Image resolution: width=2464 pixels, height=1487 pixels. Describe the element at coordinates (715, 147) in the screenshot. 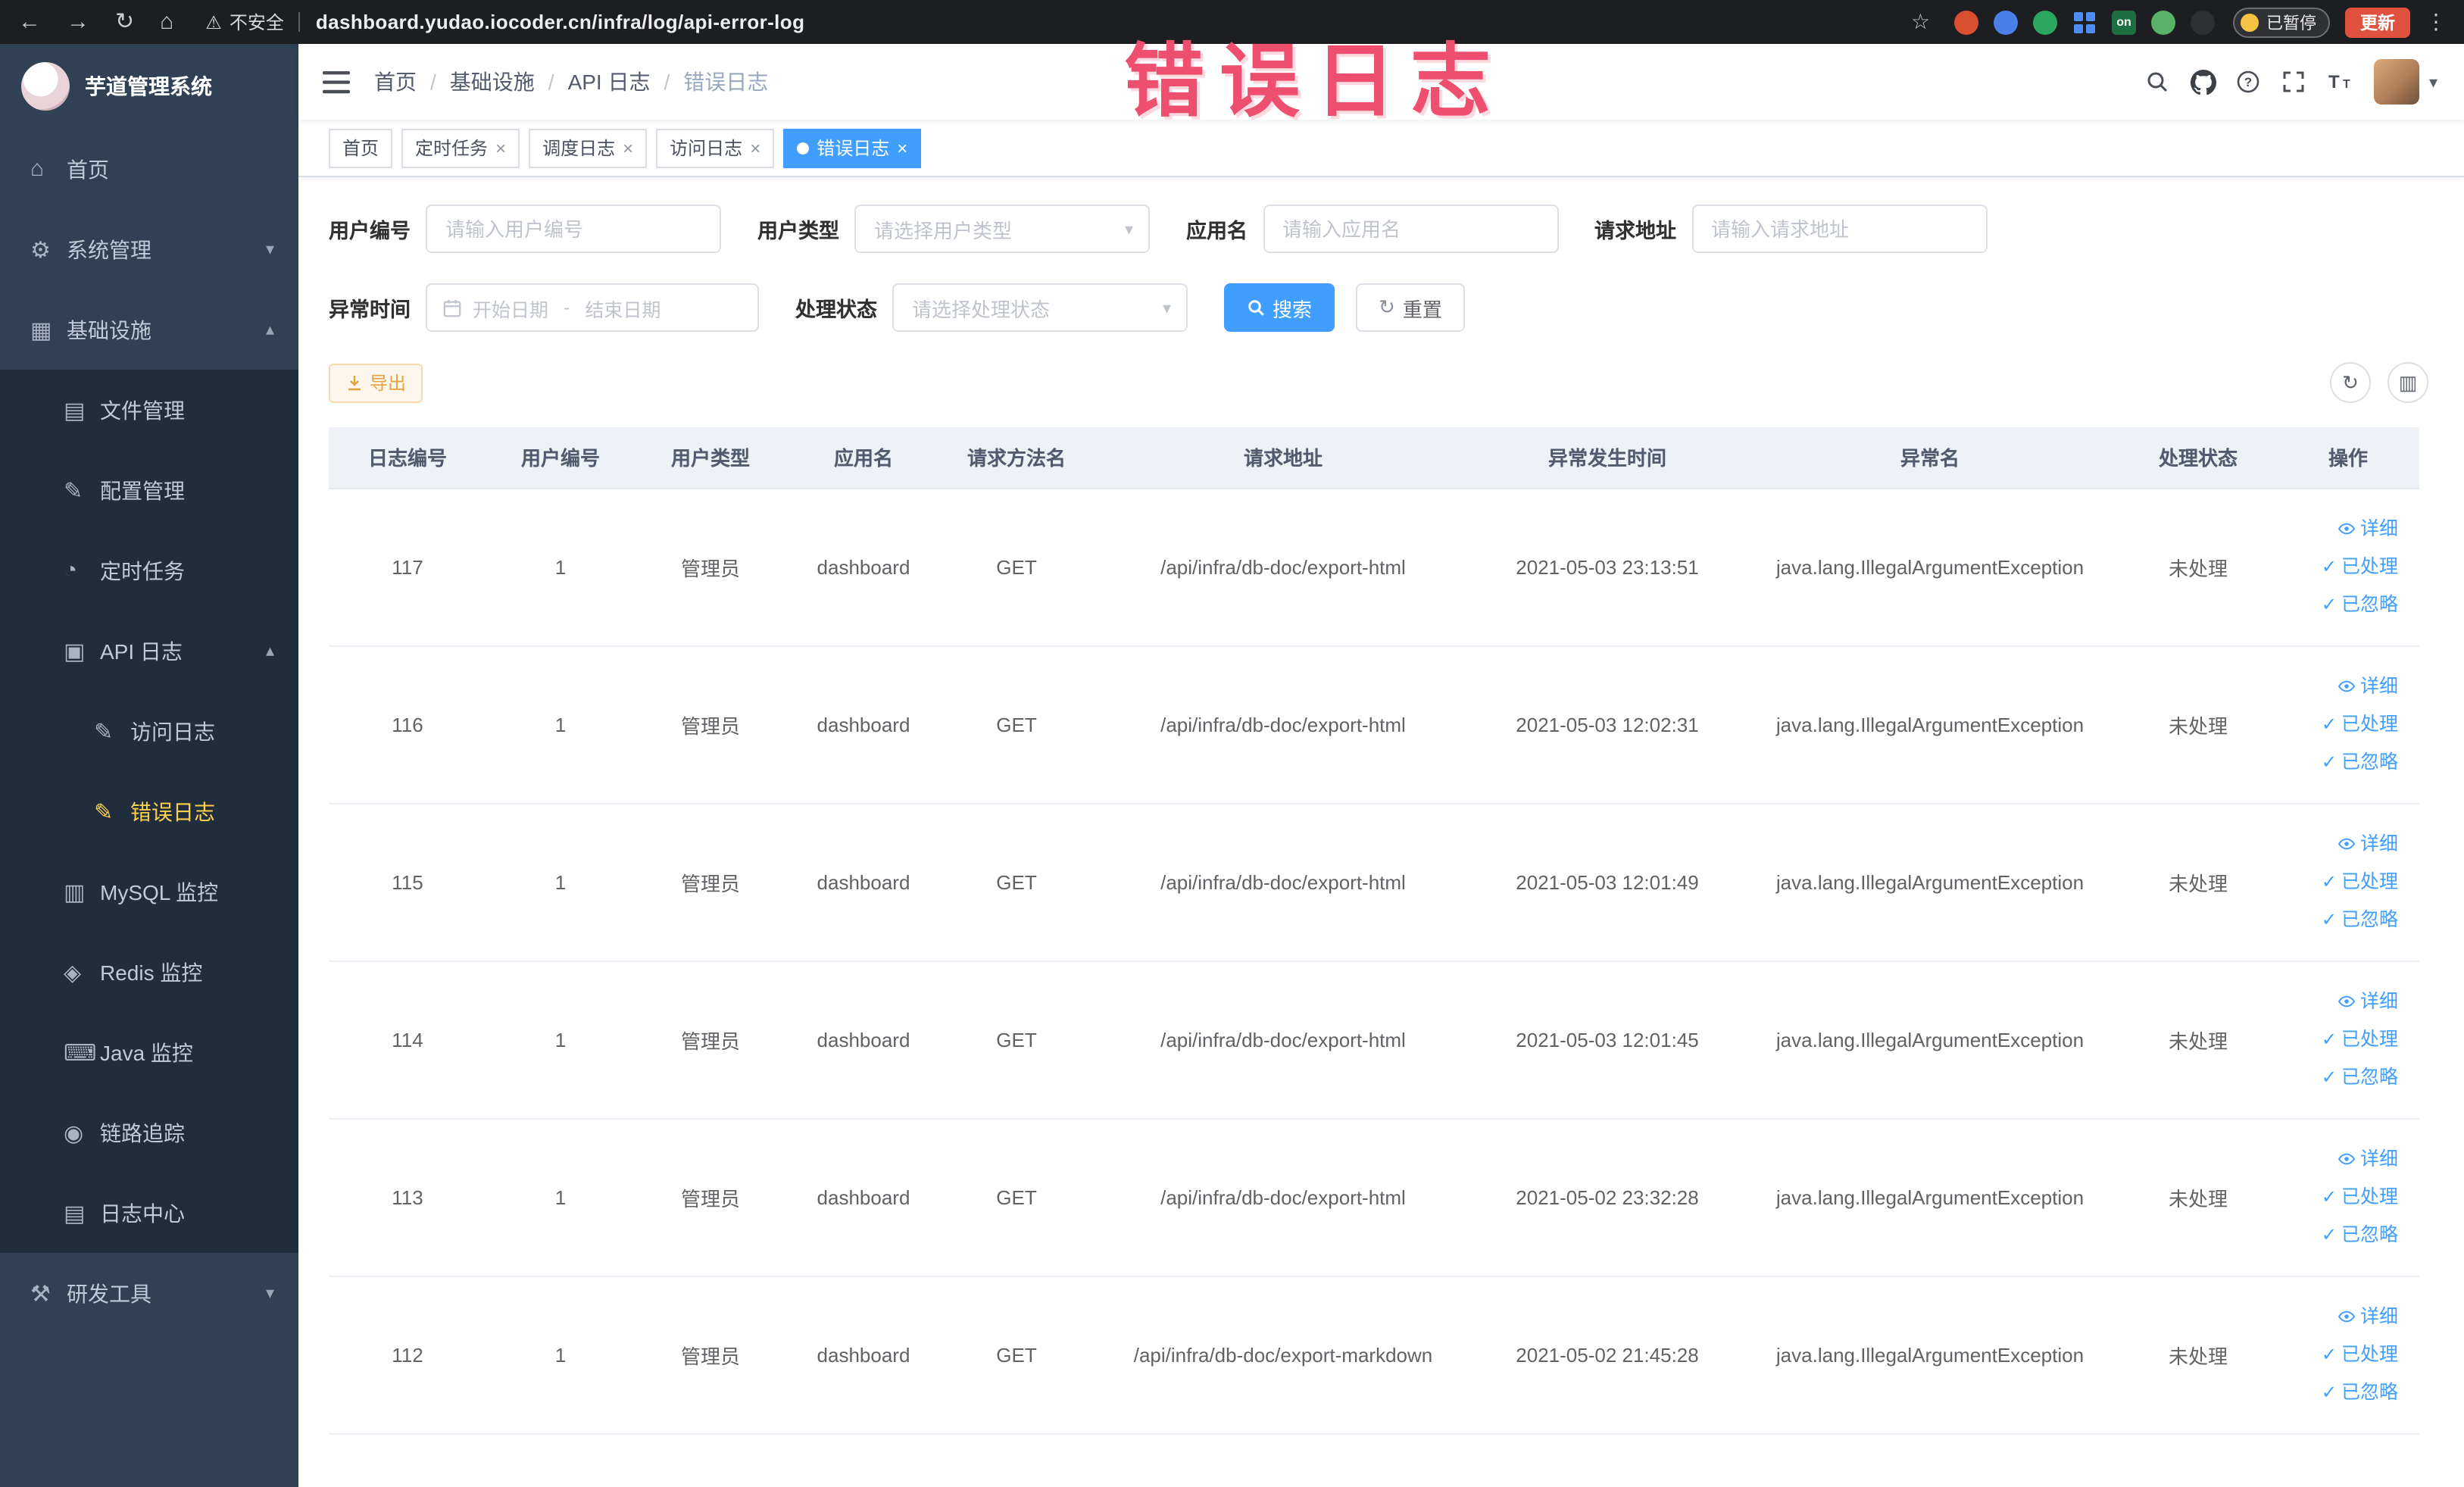

I see `tab-access-log: 访问日志 ×` at that location.